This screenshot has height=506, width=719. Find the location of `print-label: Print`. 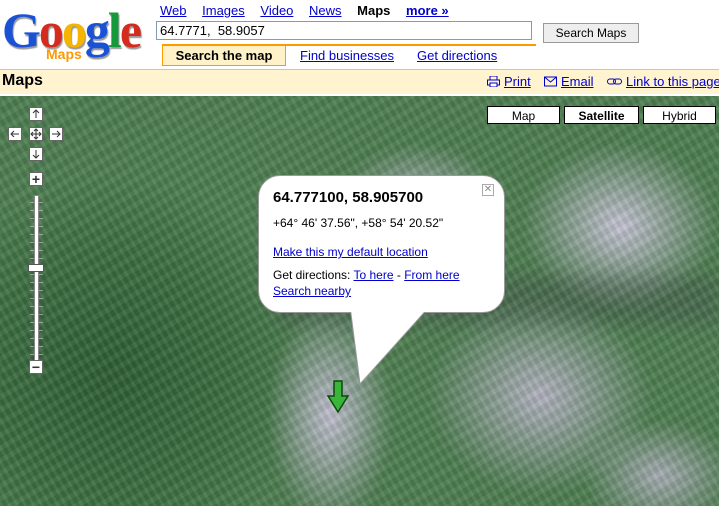

print-label: Print is located at coordinates (517, 81).